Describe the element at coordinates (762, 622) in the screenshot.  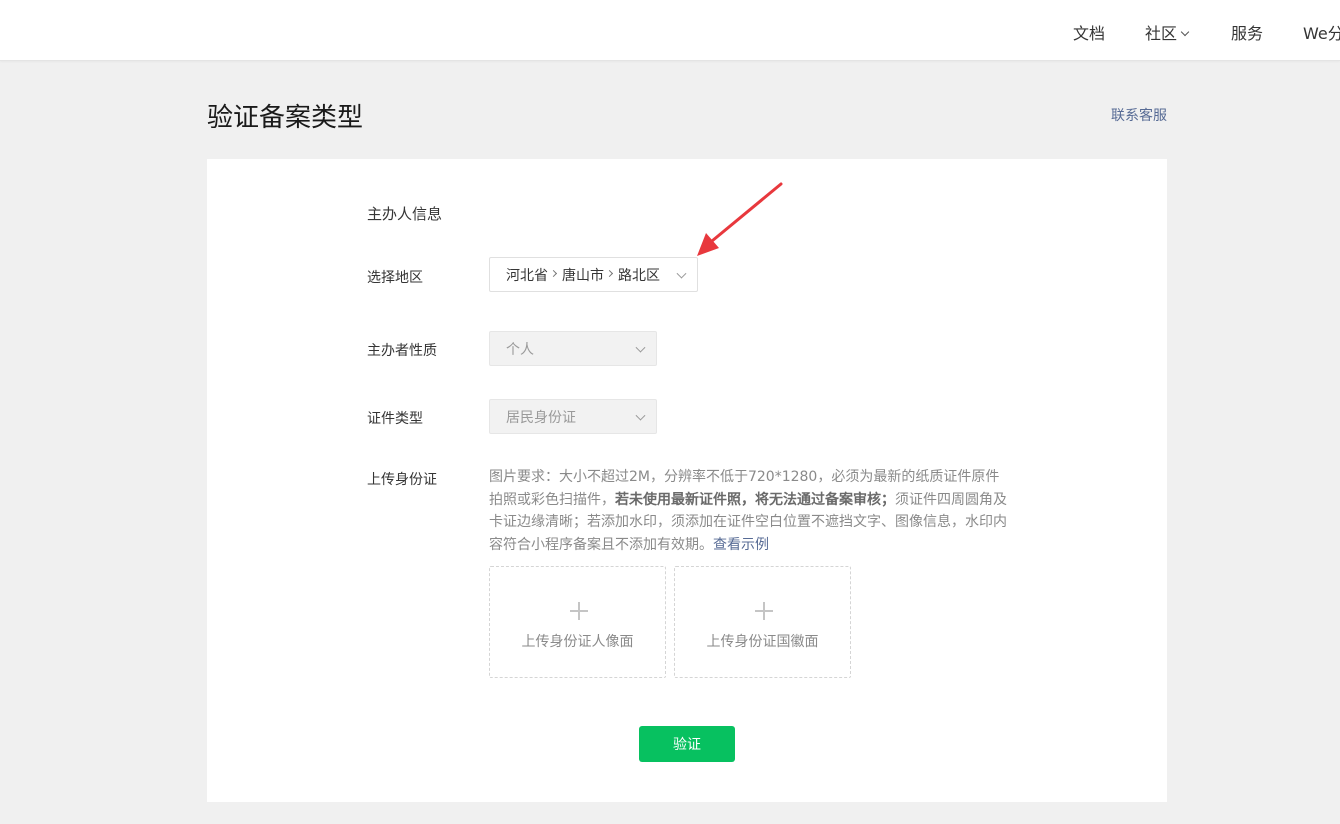
I see `upload-id-back: 上传身份证国徽面` at that location.